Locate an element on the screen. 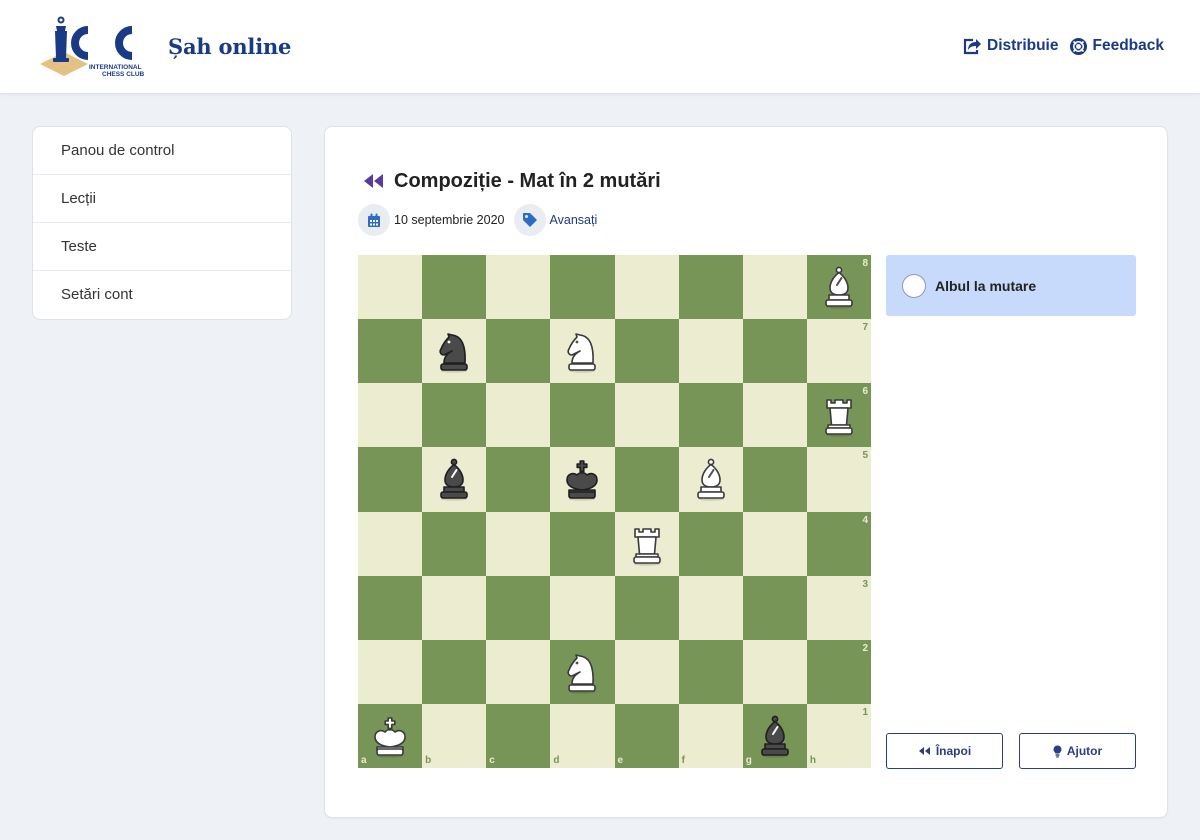  board-square-g8 is located at coordinates (774, 287).